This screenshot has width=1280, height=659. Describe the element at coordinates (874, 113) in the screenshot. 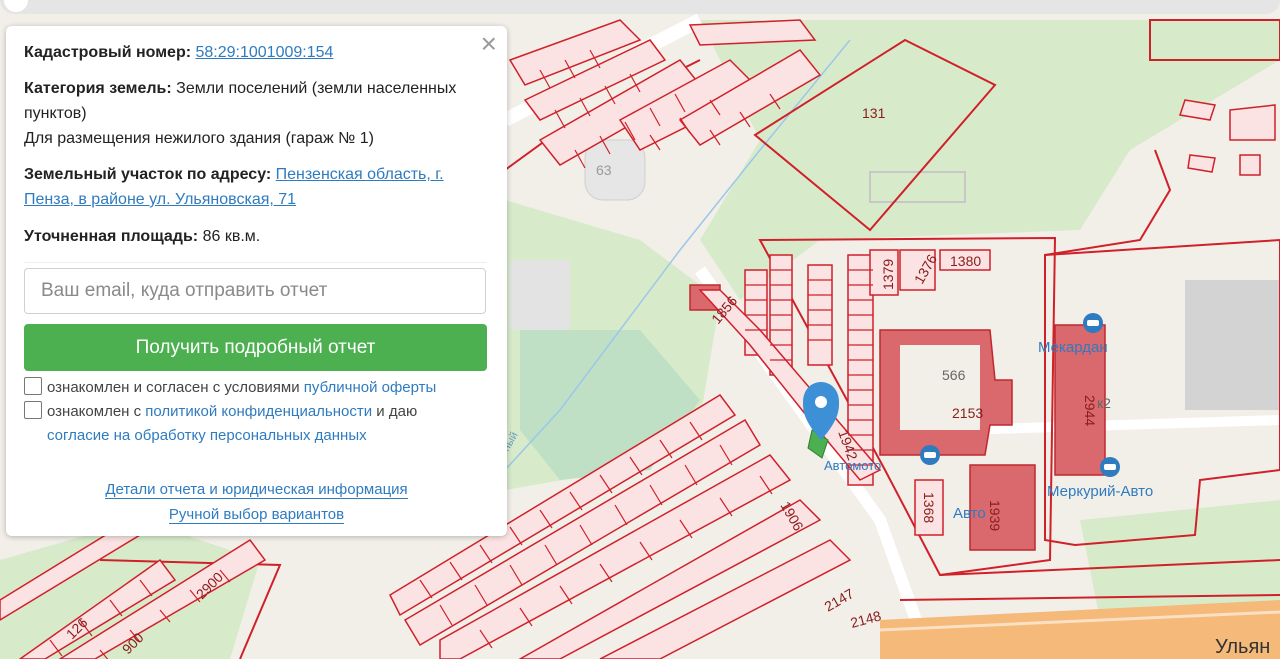

I see `parcel-label: 131` at that location.